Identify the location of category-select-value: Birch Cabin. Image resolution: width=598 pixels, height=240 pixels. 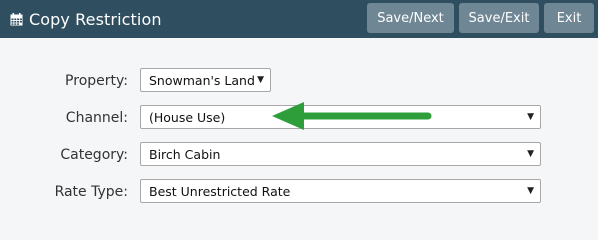
(185, 154).